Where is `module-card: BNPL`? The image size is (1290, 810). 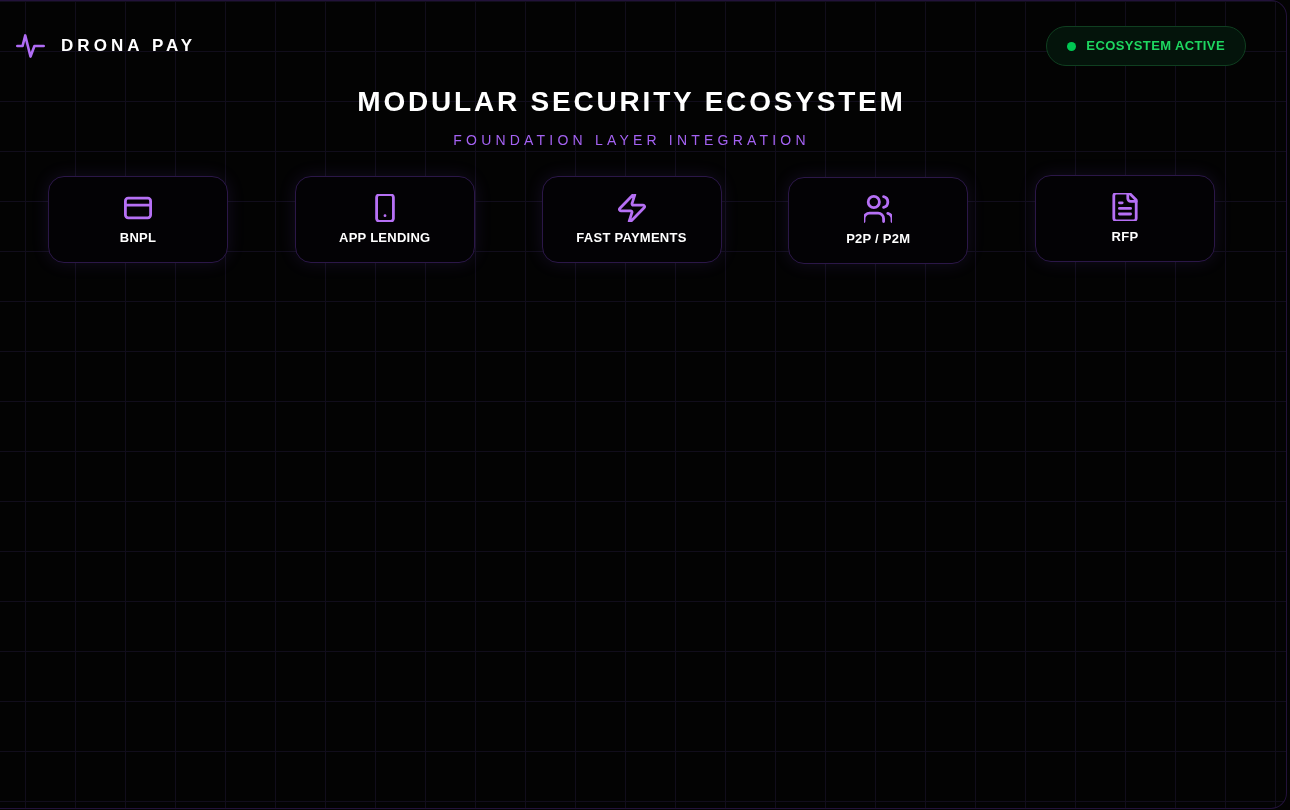
module-card: BNPL is located at coordinates (138, 219).